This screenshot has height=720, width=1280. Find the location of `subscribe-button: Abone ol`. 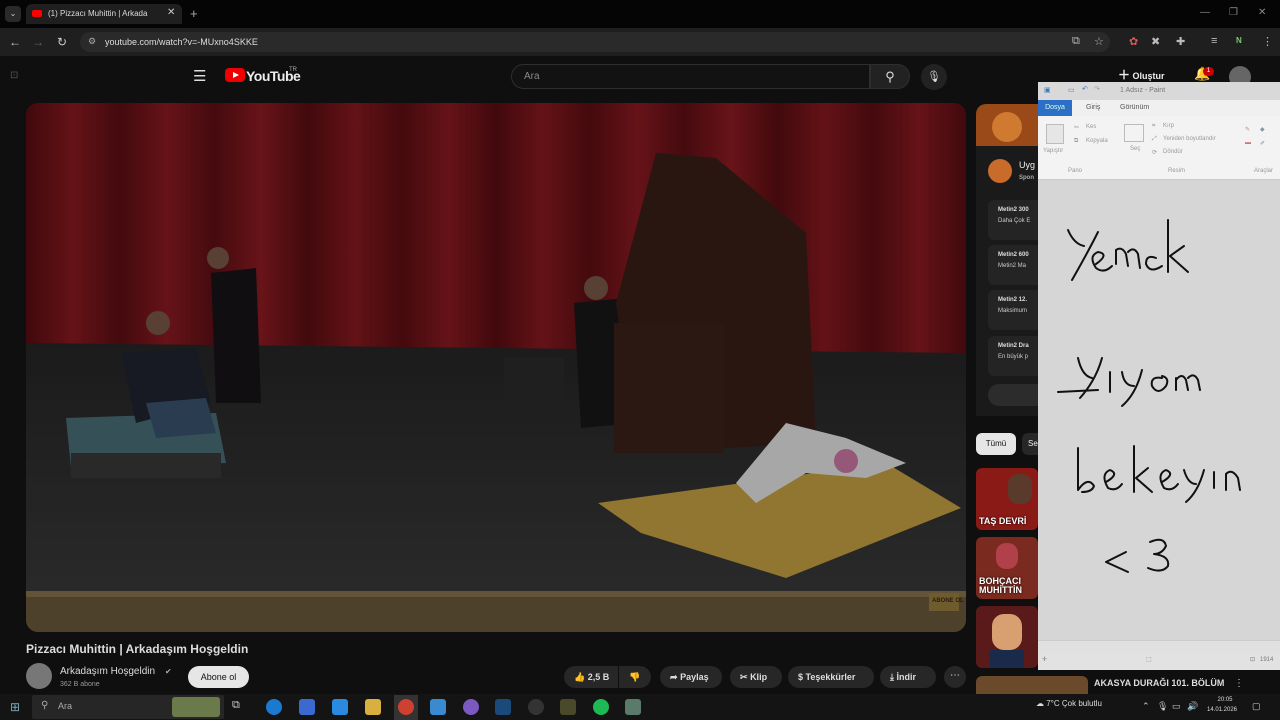

subscribe-button: Abone ol is located at coordinates (218, 677).